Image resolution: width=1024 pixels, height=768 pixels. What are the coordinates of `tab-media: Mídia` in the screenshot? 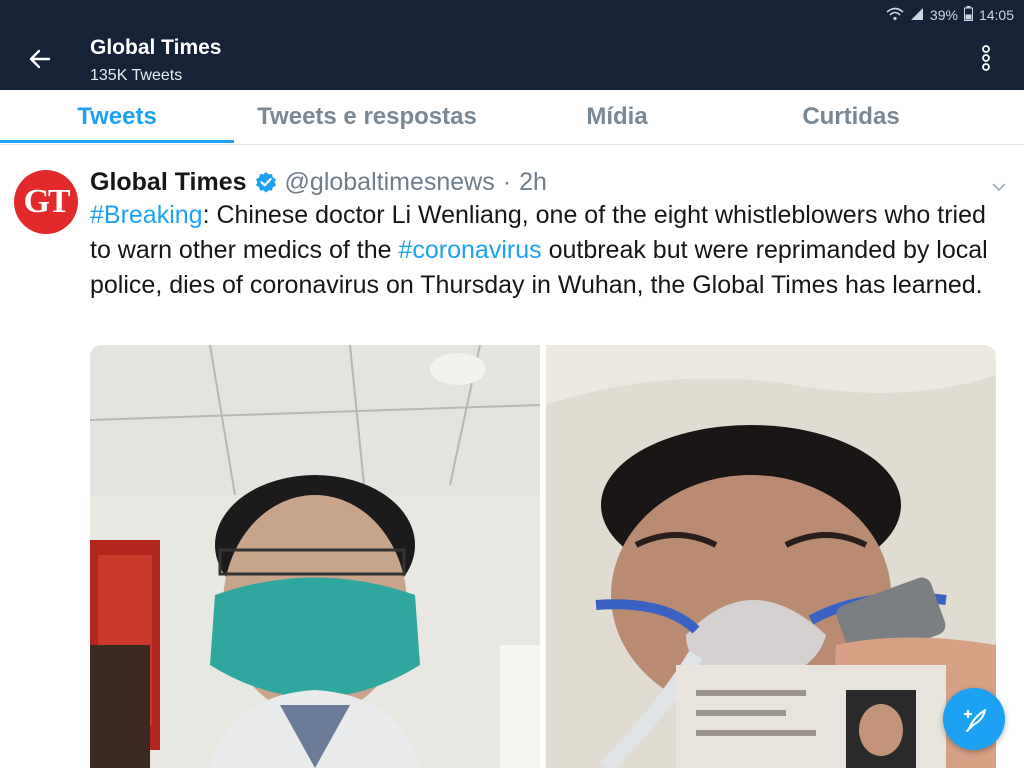 It's located at (617, 117).